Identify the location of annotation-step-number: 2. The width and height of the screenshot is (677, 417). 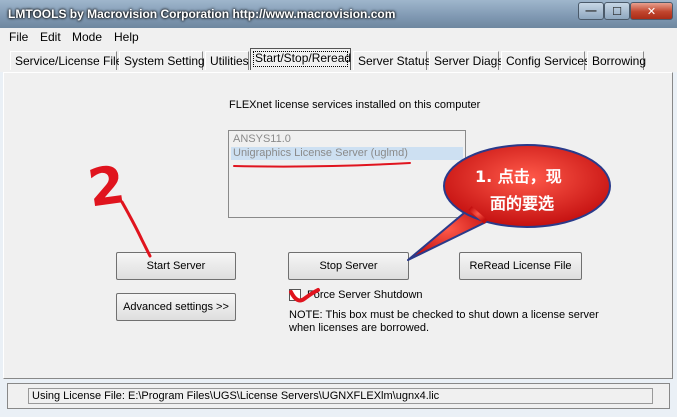
(118, 206).